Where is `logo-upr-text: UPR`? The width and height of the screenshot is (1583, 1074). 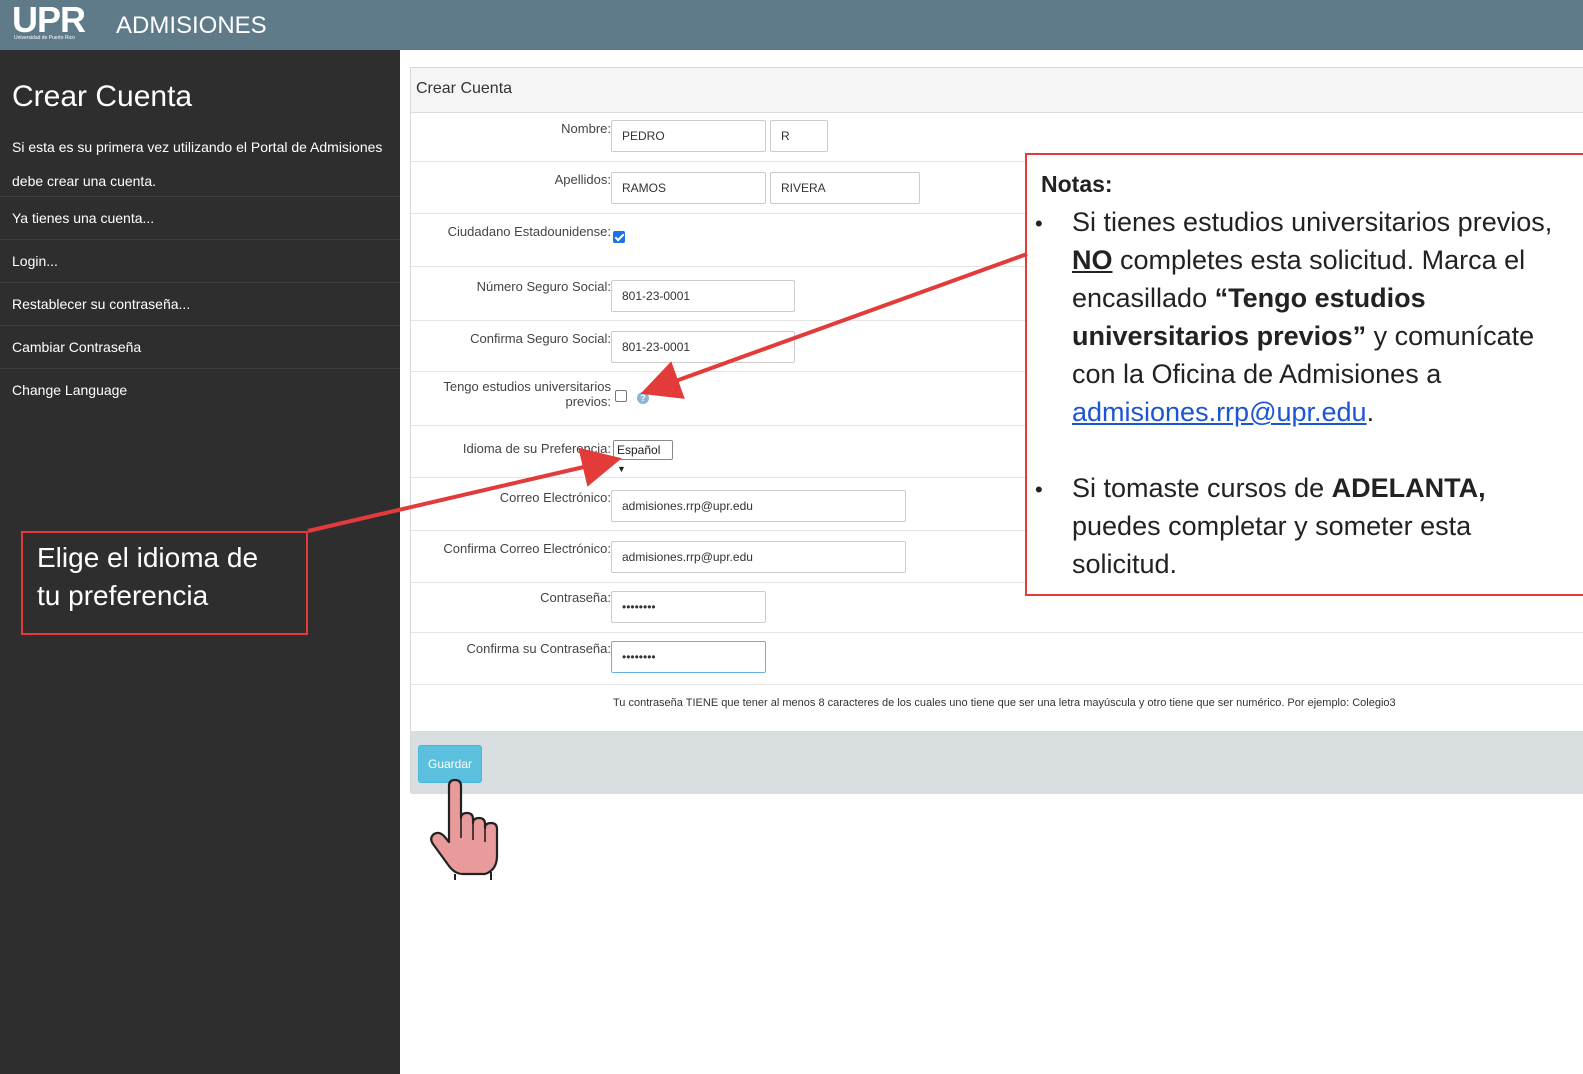 logo-upr-text: UPR is located at coordinates (49, 20).